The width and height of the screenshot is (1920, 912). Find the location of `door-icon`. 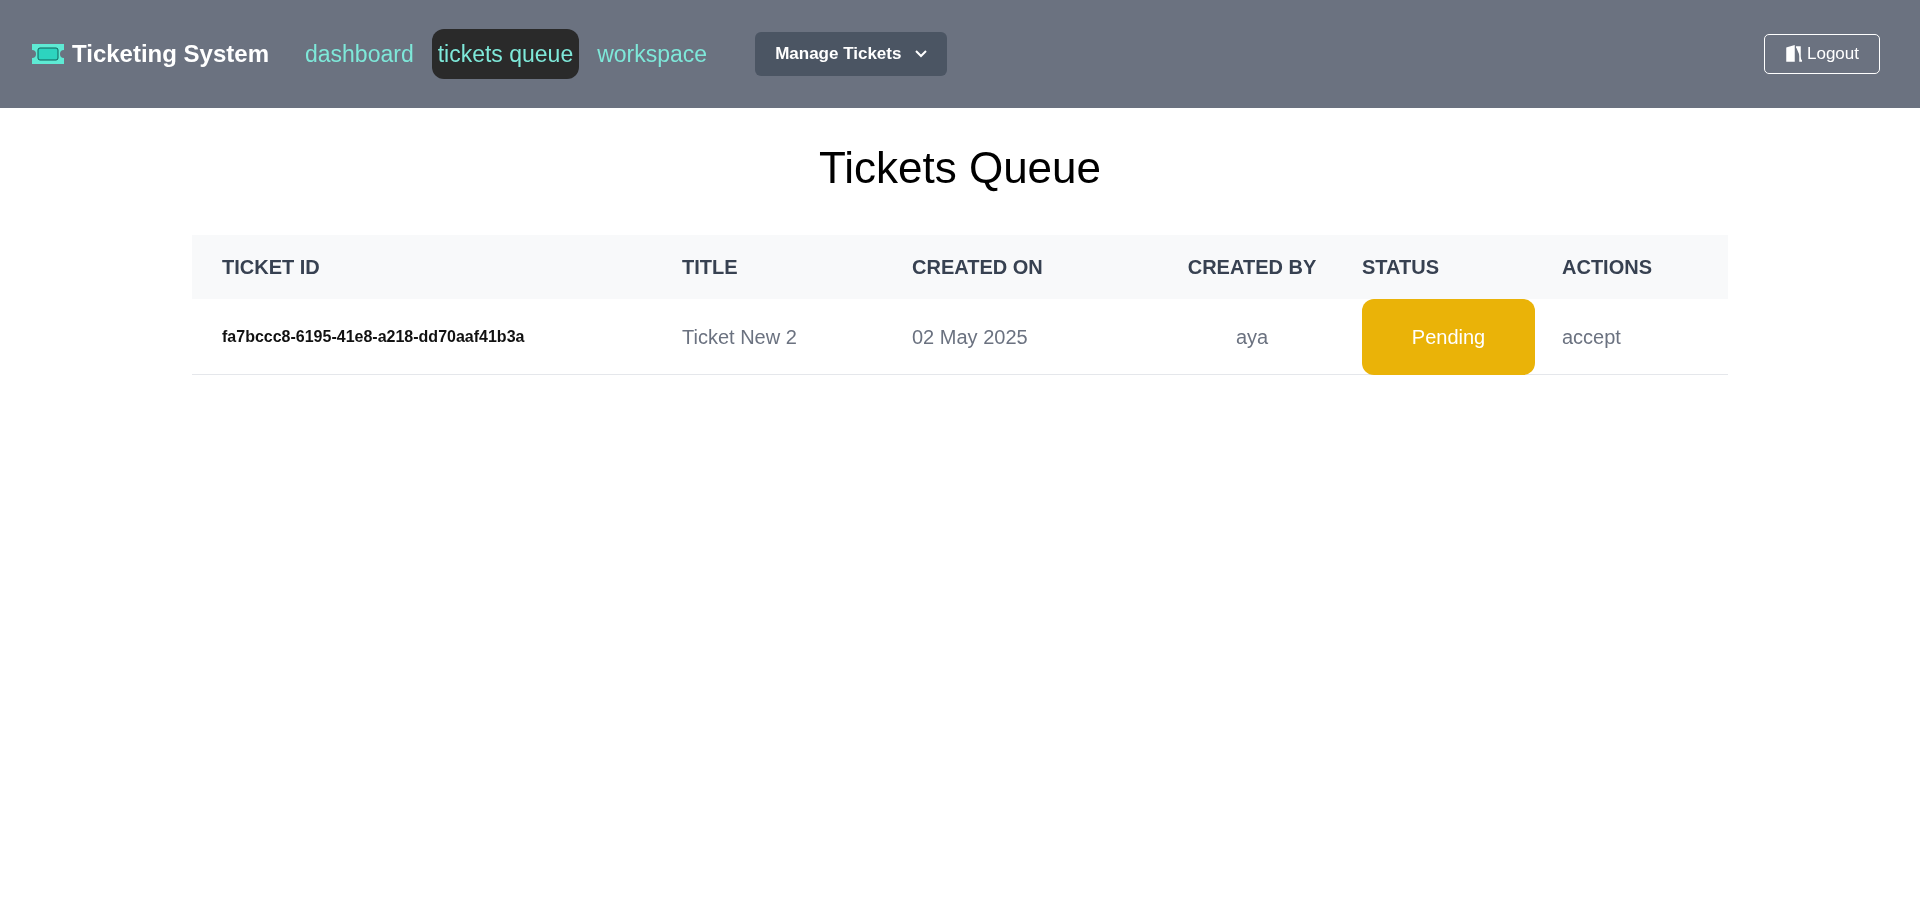

door-icon is located at coordinates (1794, 54).